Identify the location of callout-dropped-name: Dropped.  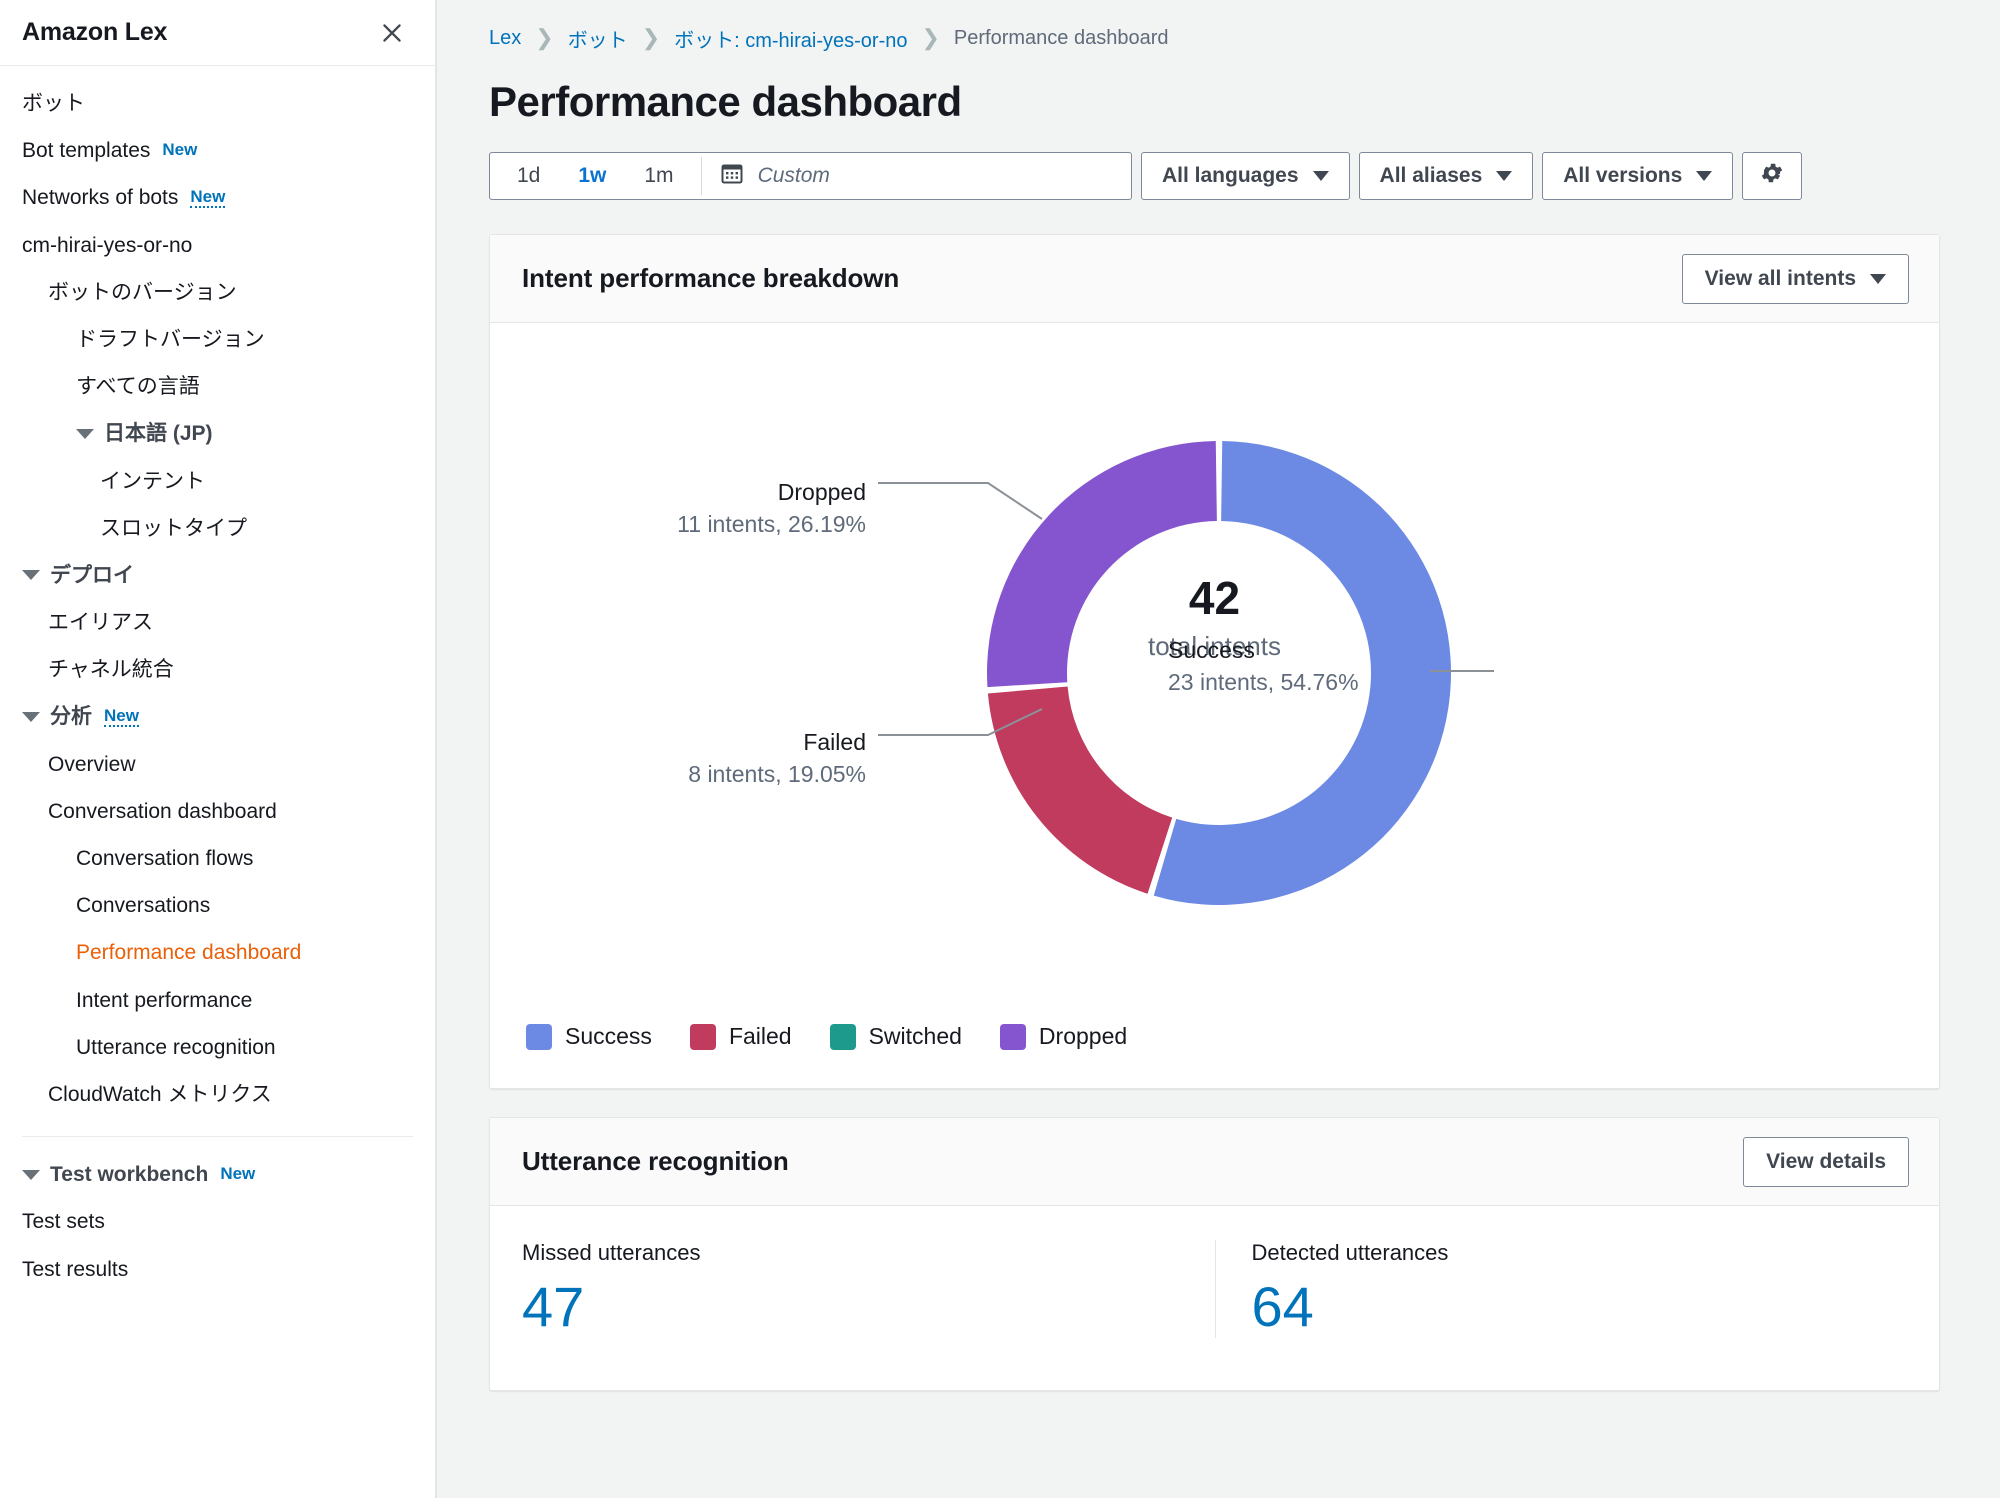
(821, 492).